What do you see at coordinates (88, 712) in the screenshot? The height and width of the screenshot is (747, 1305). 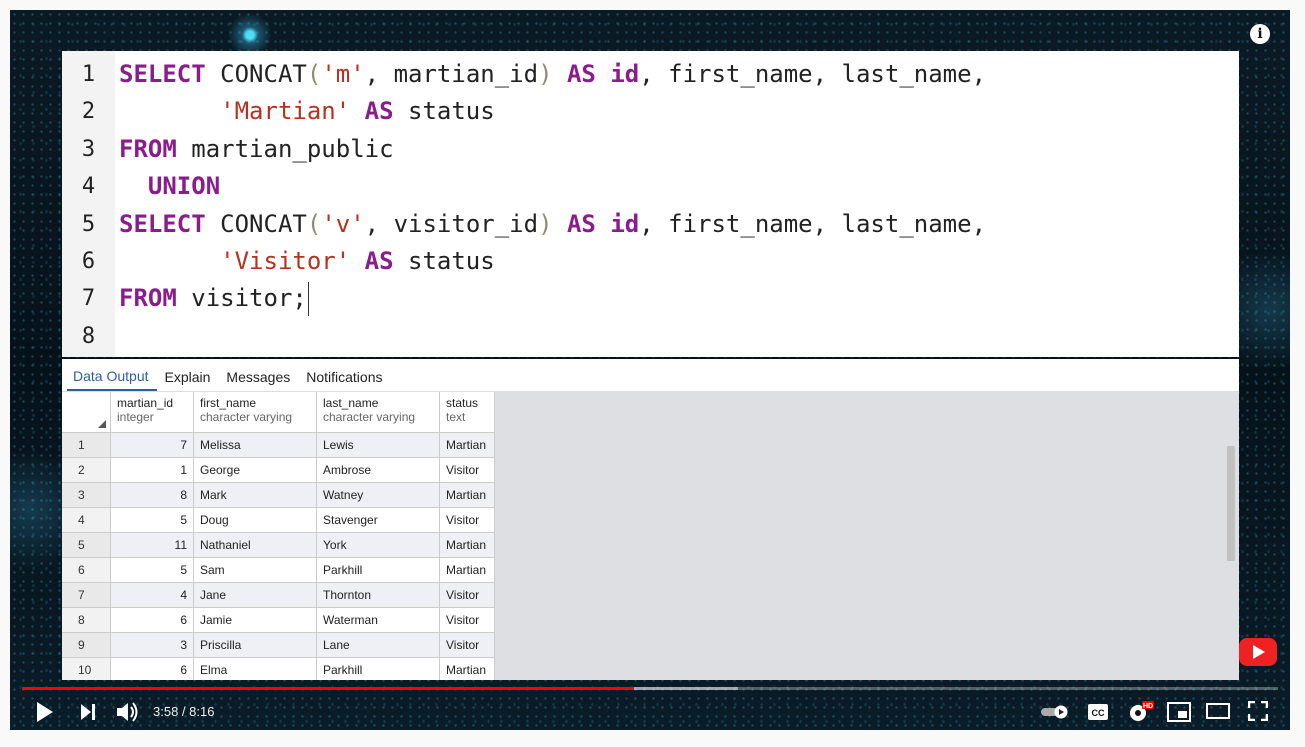 I see `next-icon` at bounding box center [88, 712].